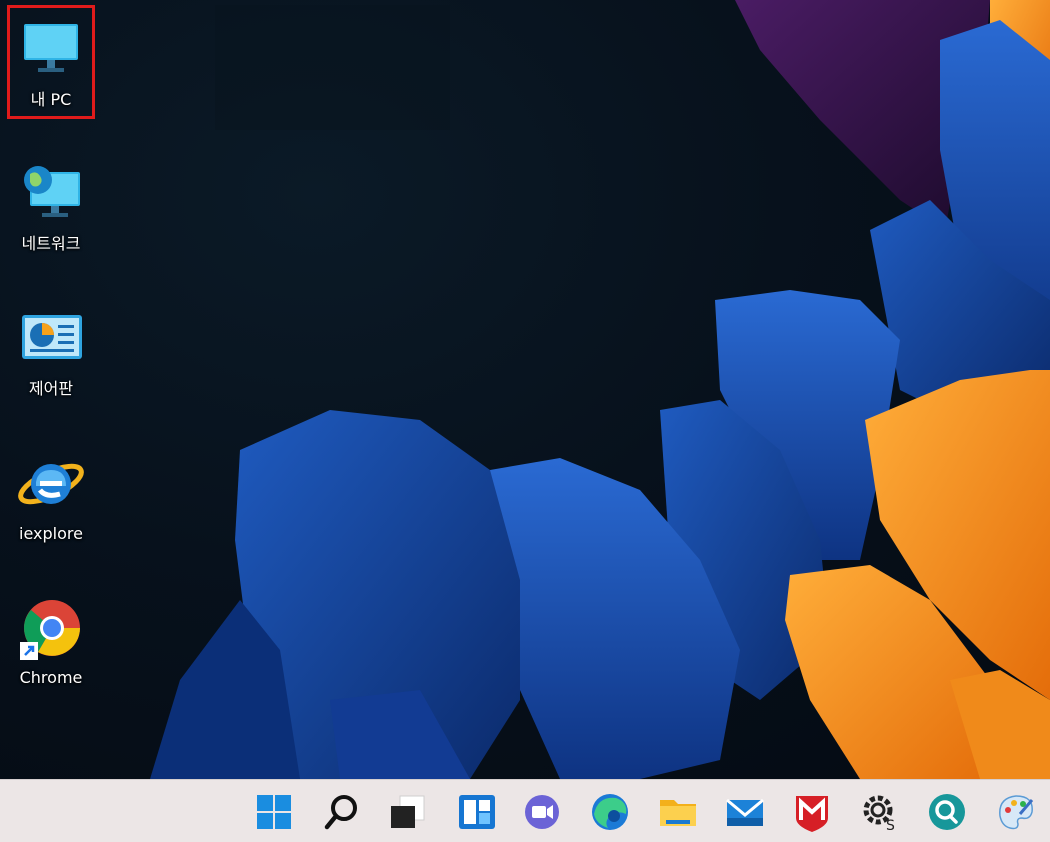 The width and height of the screenshot is (1050, 842). What do you see at coordinates (812, 812) in the screenshot?
I see `mcafee-icon` at bounding box center [812, 812].